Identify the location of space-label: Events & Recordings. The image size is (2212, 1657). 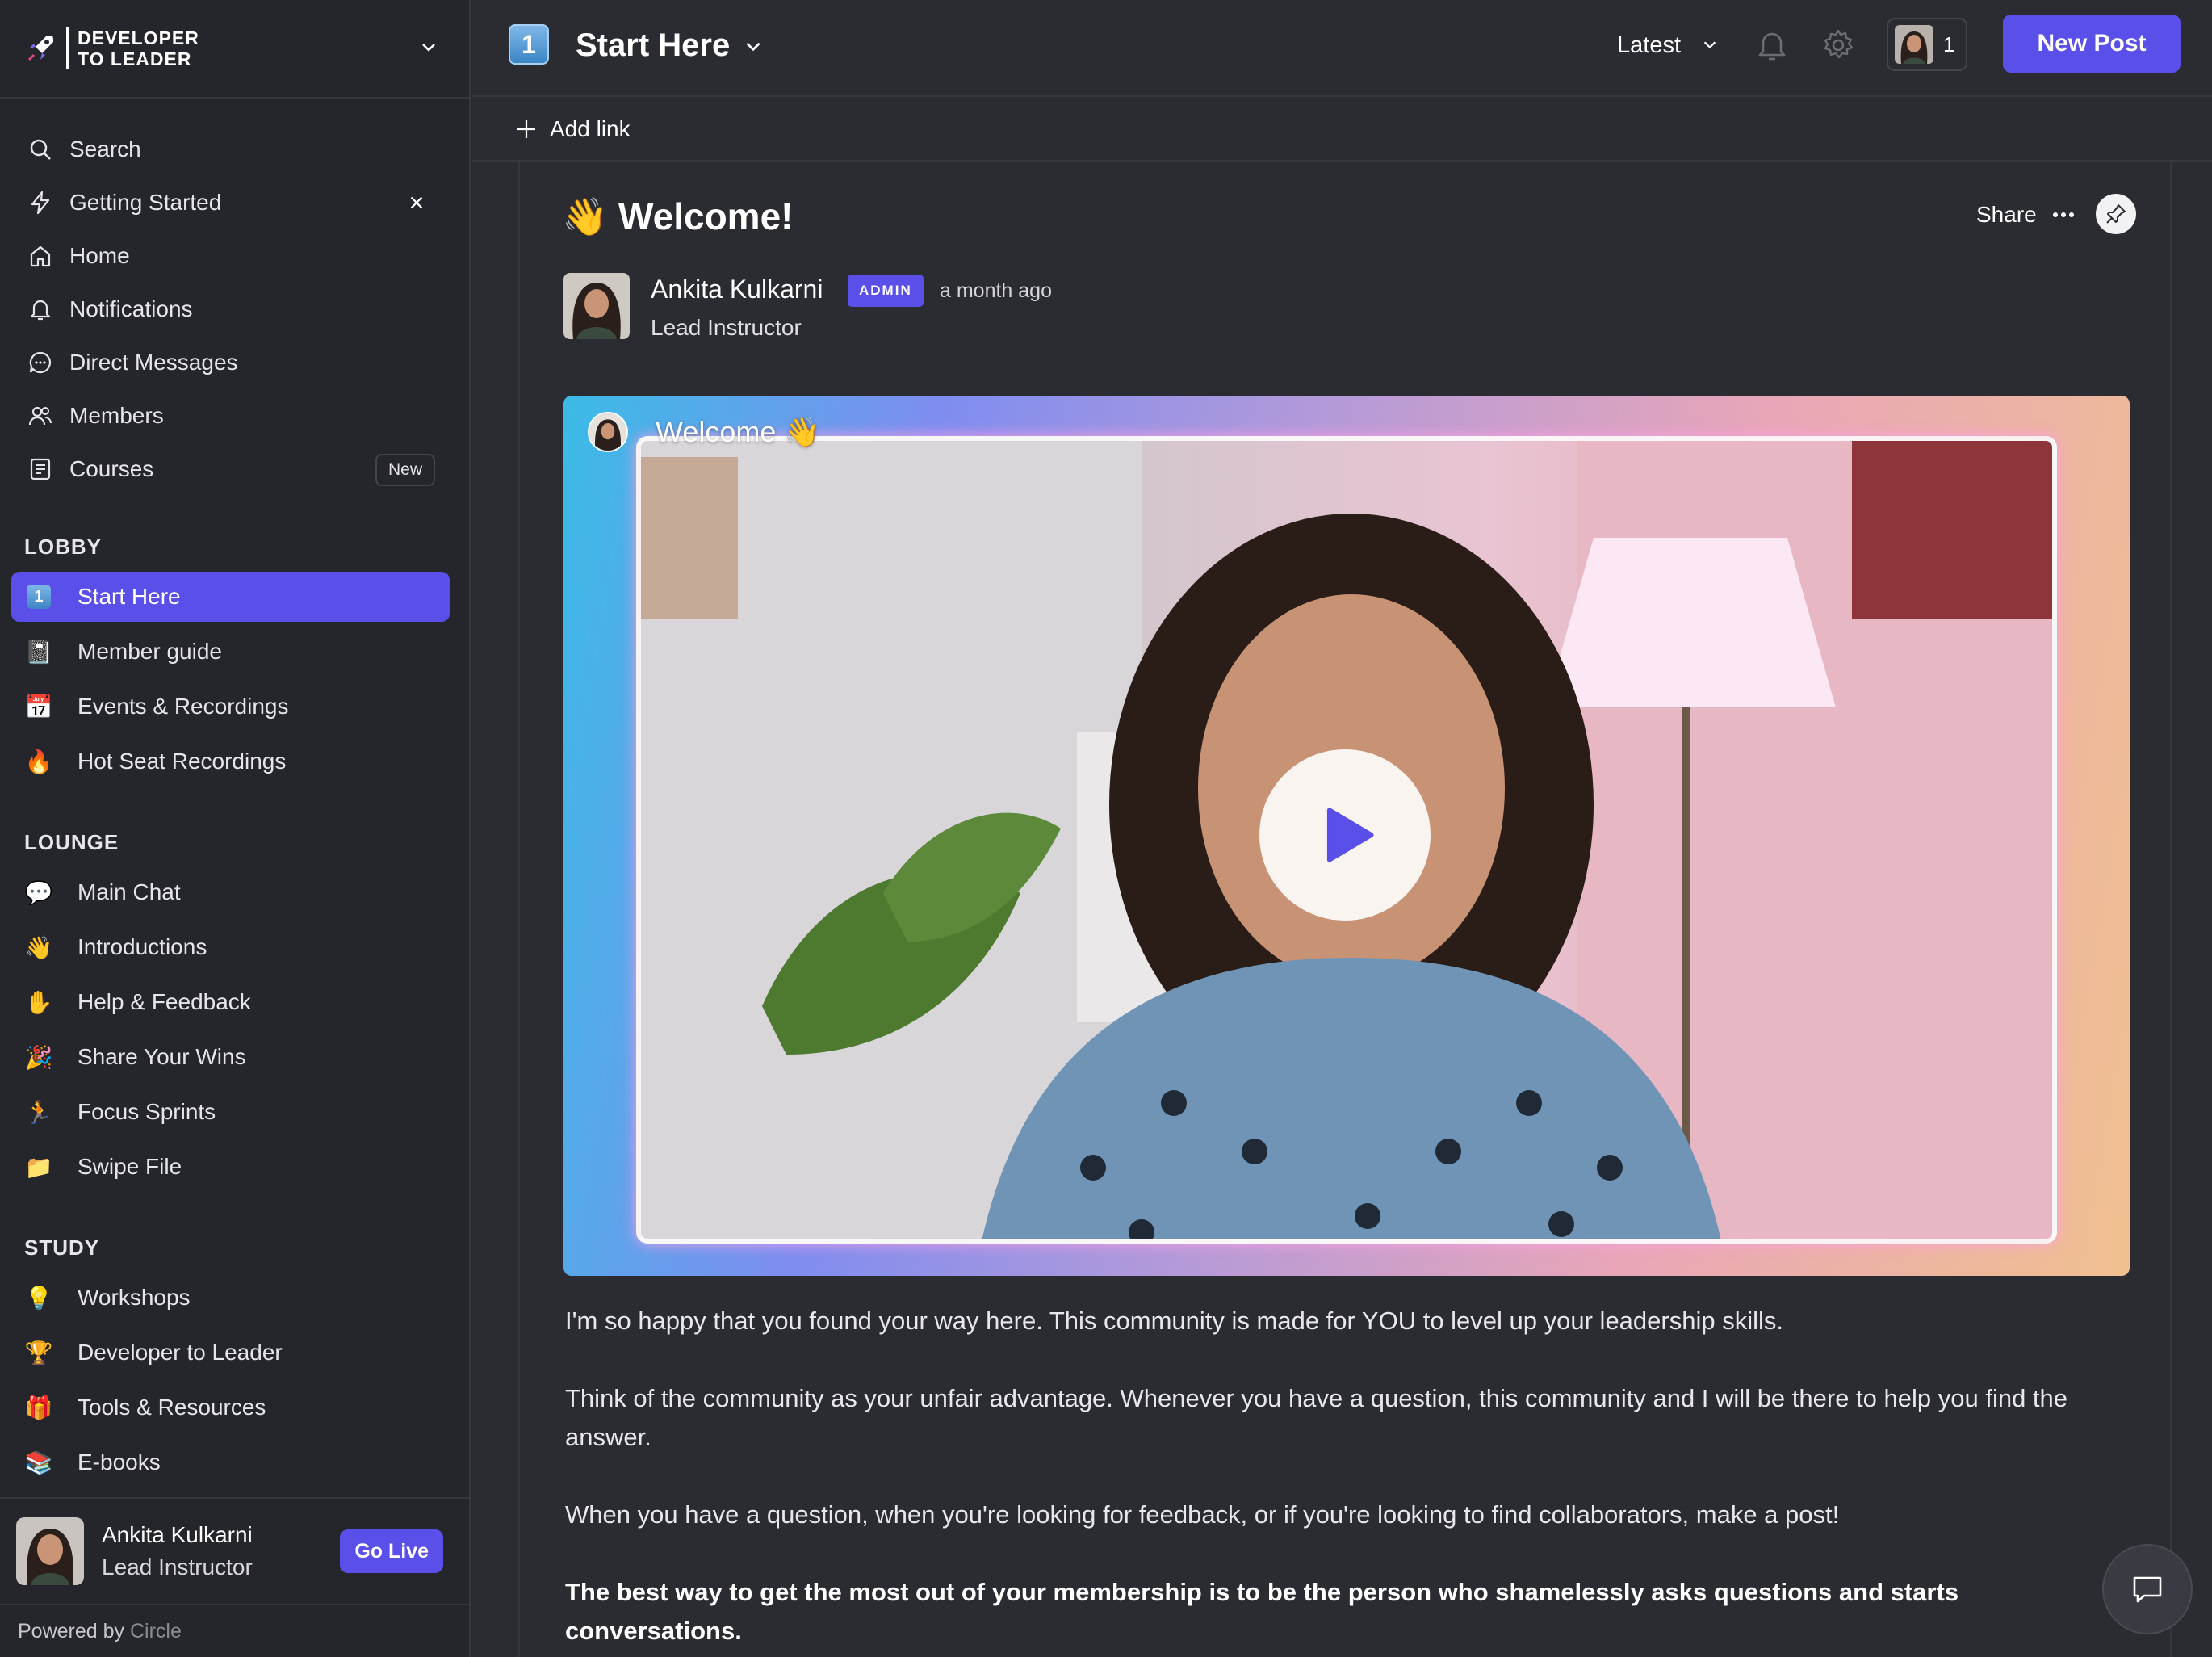
(183, 706).